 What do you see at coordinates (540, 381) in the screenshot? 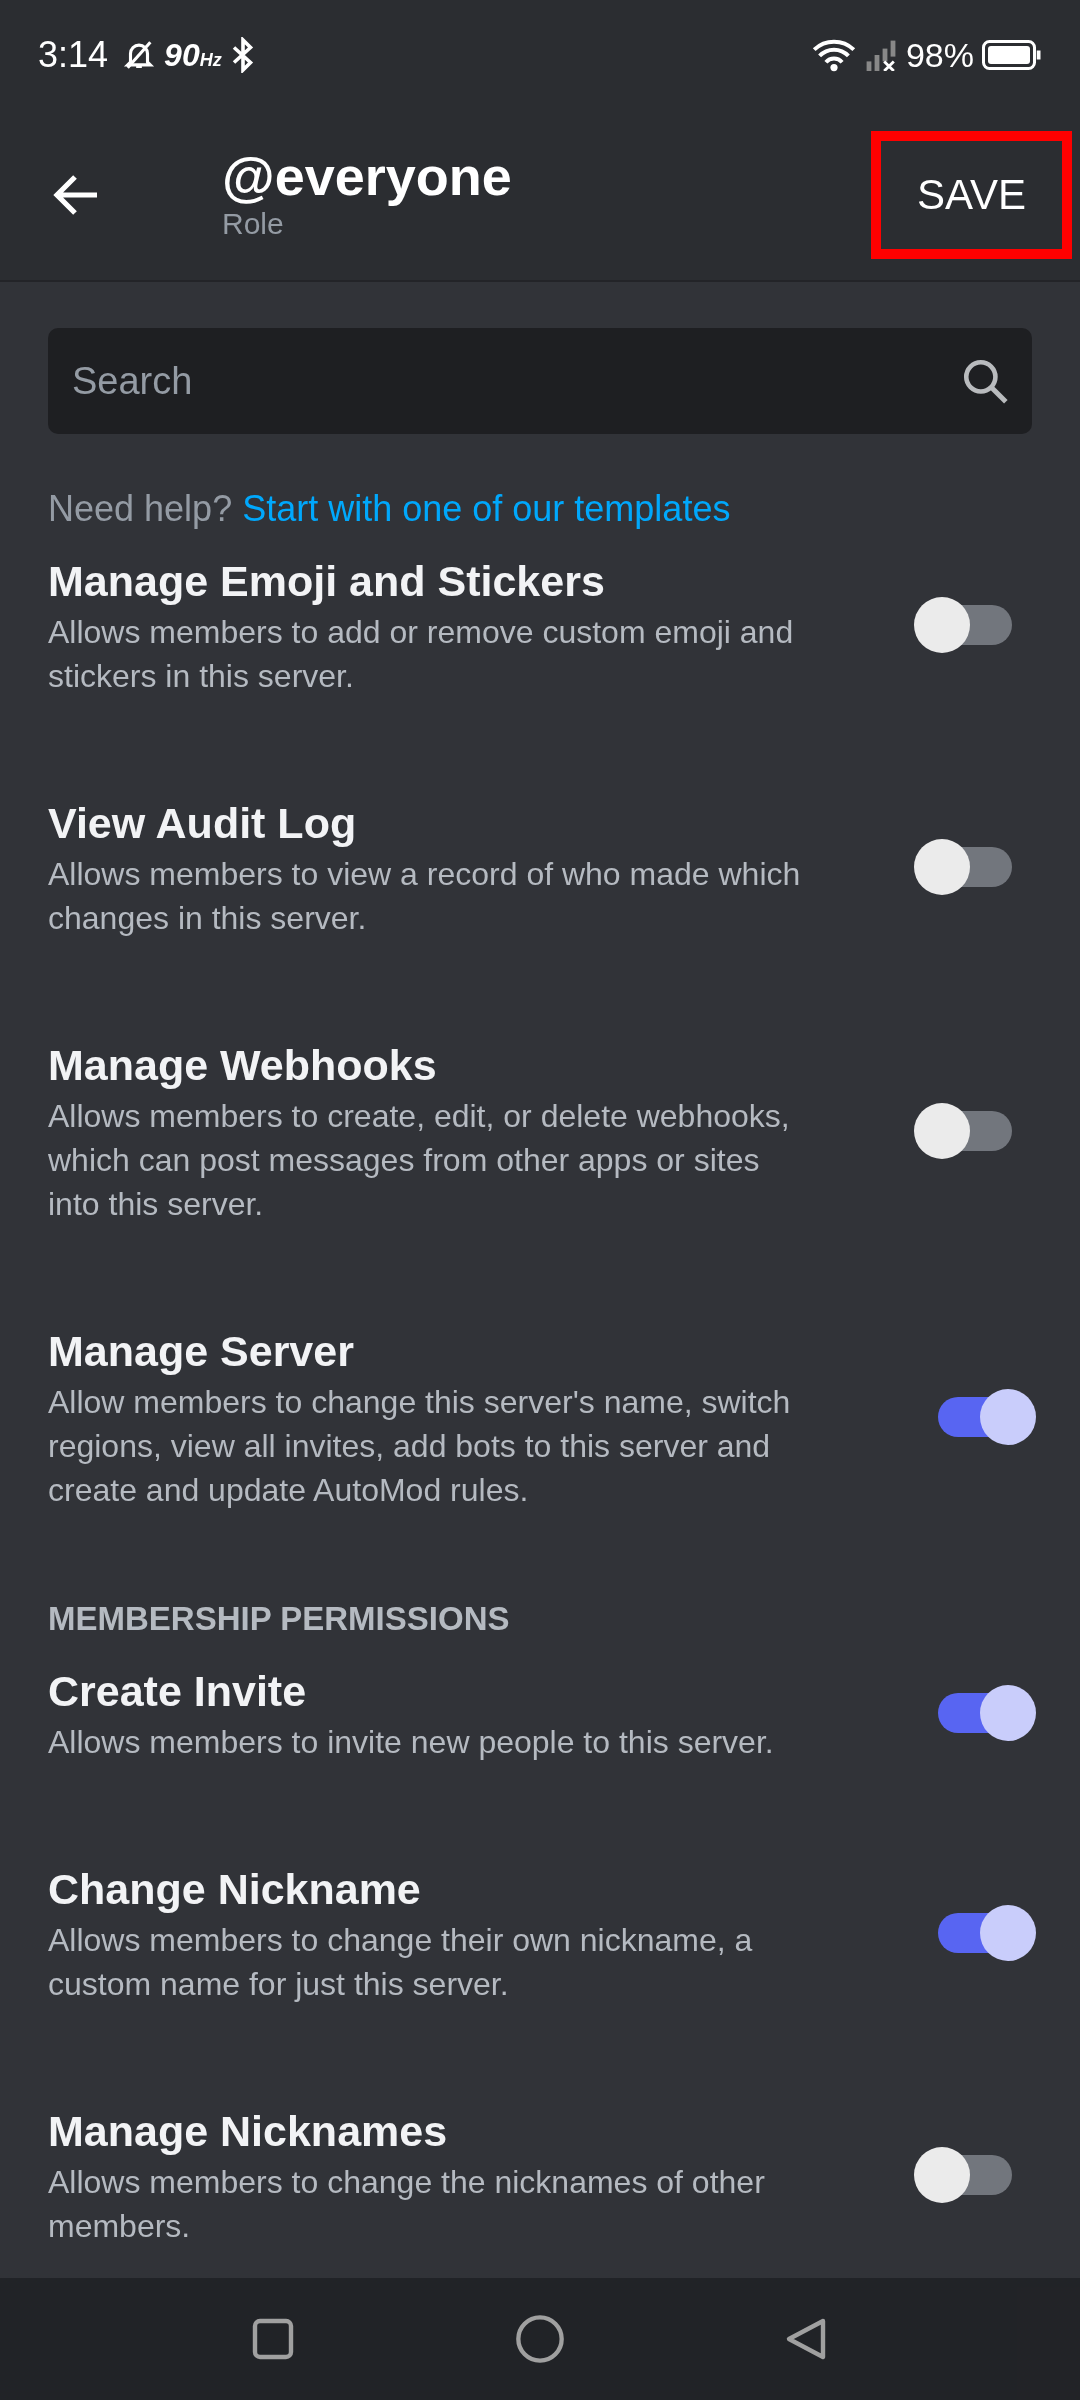
I see `search-field: Search` at bounding box center [540, 381].